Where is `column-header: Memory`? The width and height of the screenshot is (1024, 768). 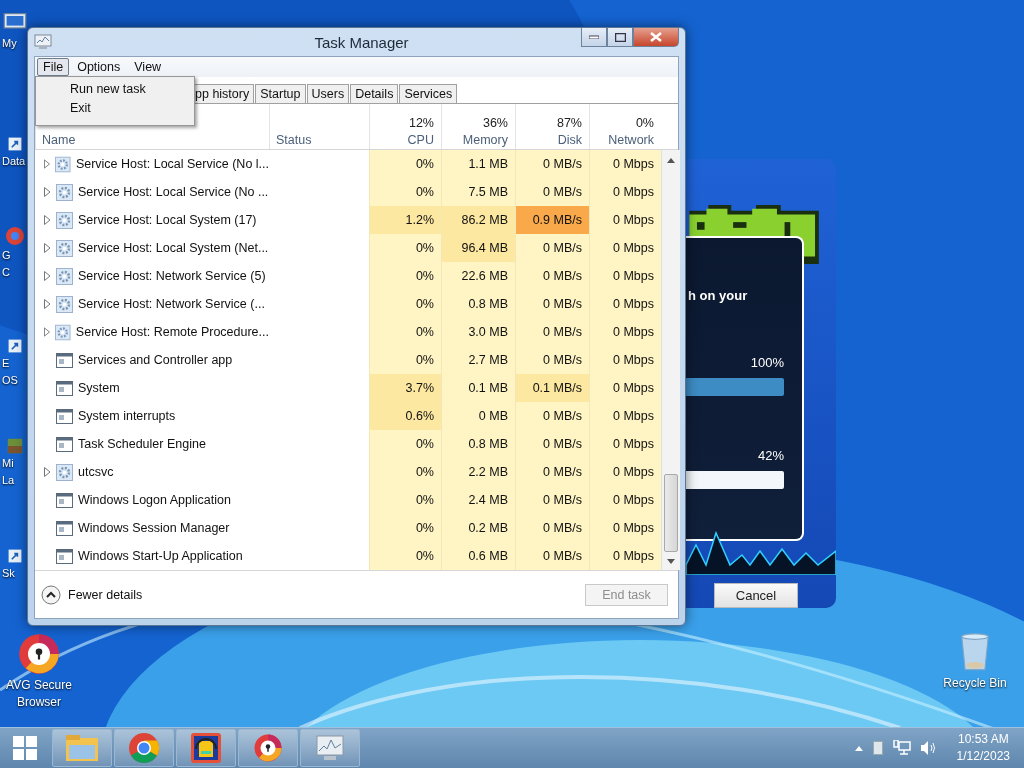 column-header: Memory is located at coordinates (485, 140).